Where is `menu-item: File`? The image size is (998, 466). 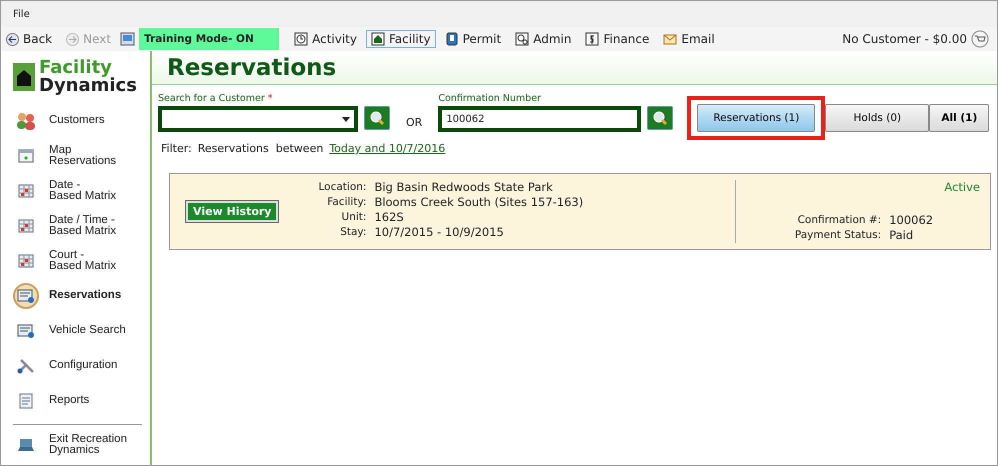
menu-item: File is located at coordinates (21, 14).